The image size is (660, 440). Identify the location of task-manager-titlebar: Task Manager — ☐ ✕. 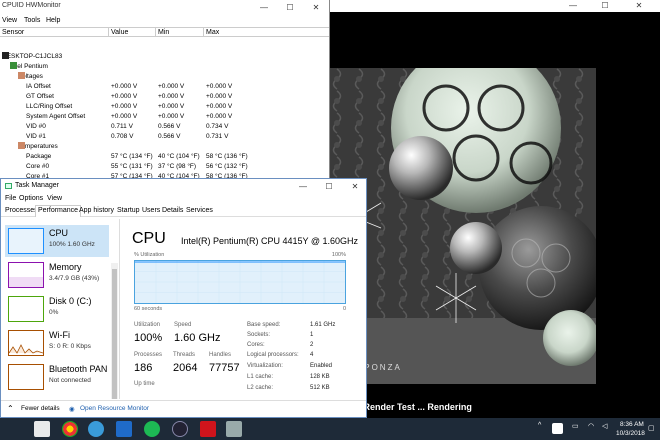
(183, 186).